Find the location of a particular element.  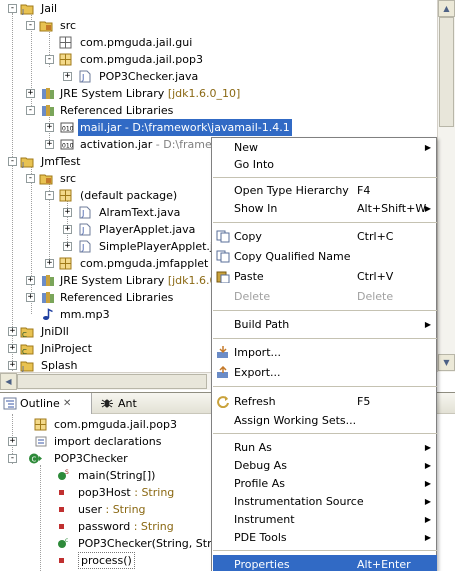

tree-guide is located at coordinates (40, 518).